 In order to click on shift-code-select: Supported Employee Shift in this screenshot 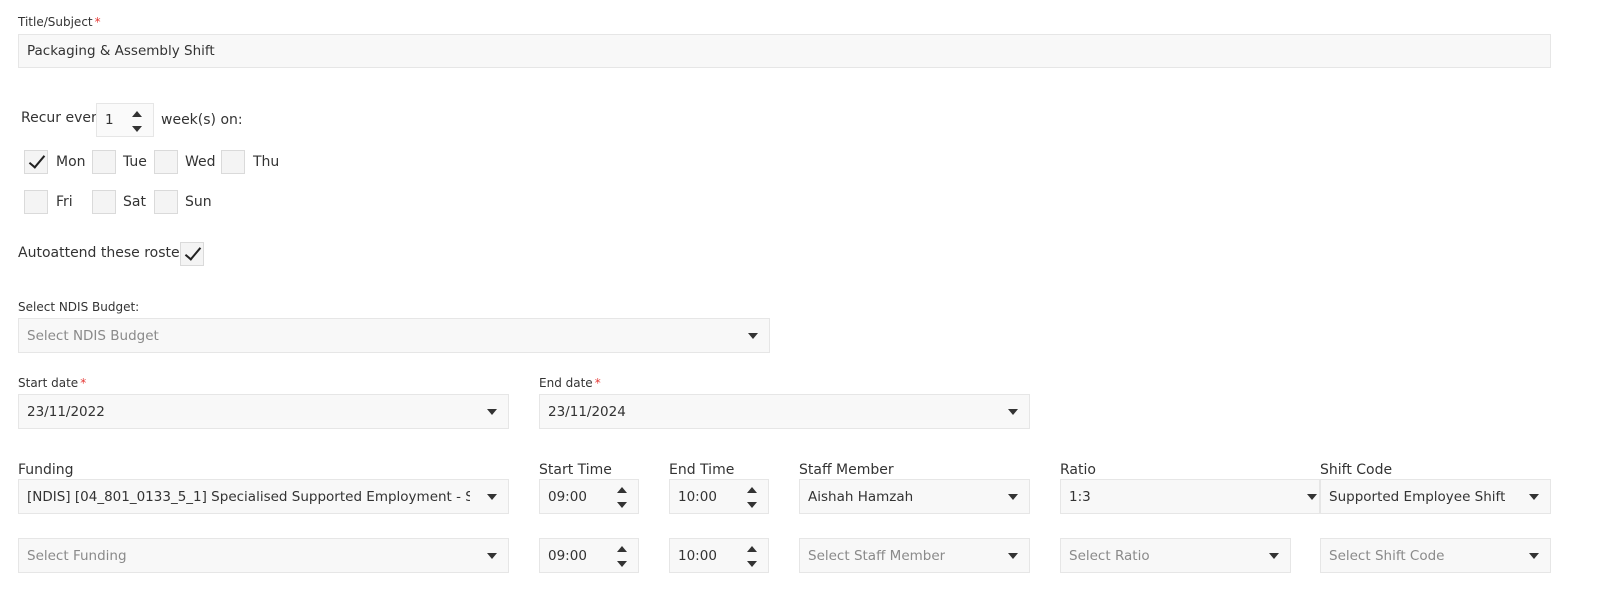, I will do `click(1435, 496)`.